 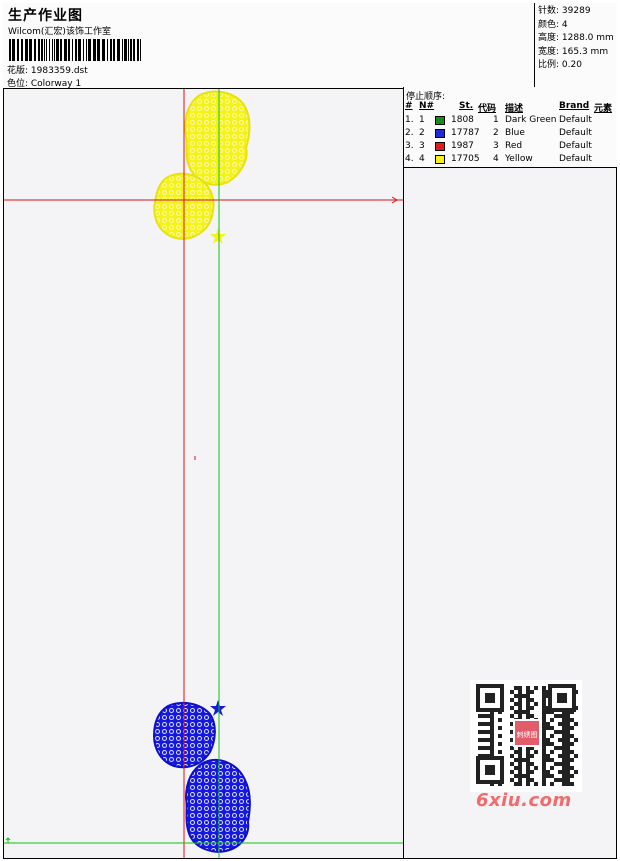 What do you see at coordinates (553, 24) in the screenshot?
I see `stat-row-colors: 颜色: 4` at bounding box center [553, 24].